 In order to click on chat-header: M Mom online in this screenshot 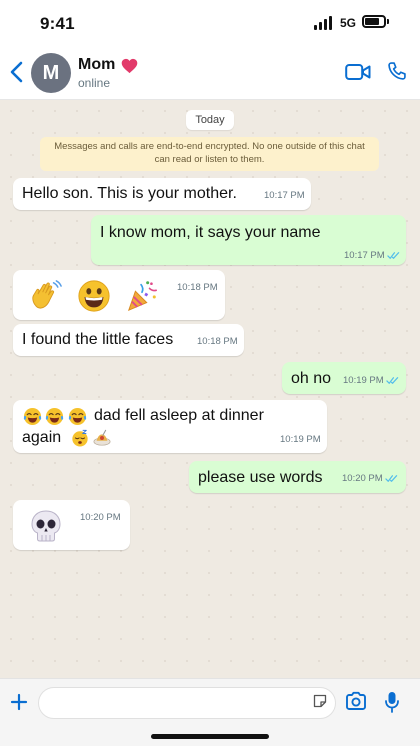, I will do `click(210, 73)`.